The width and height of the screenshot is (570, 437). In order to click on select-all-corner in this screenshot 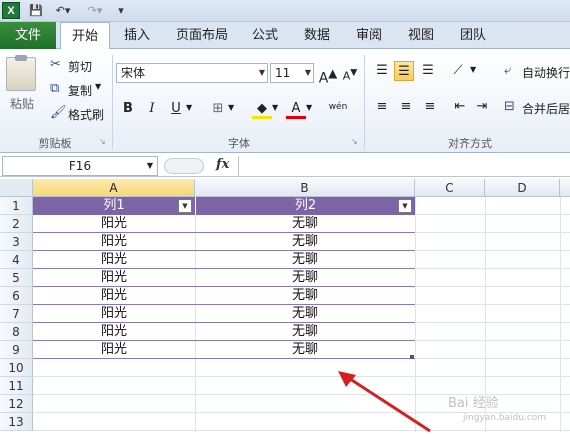, I will do `click(16, 188)`.